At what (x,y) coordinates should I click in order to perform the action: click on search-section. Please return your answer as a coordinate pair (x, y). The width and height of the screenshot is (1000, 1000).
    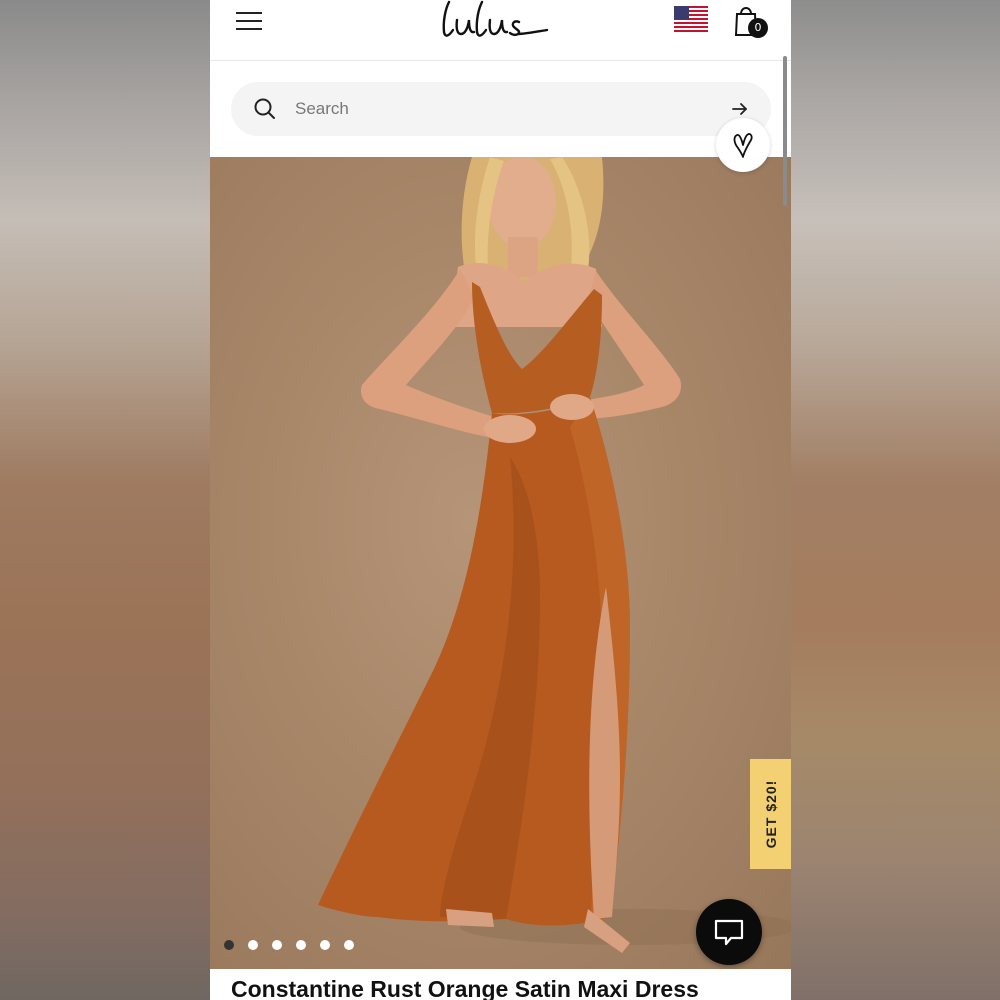
    Looking at the image, I should click on (500, 109).